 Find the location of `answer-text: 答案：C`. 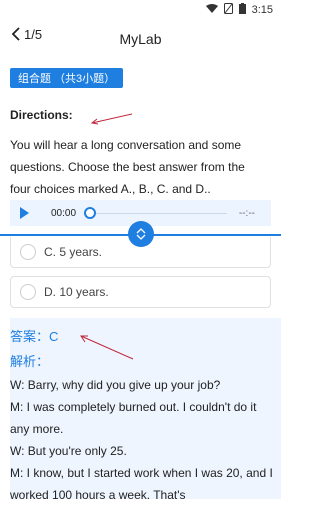

answer-text: 答案：C is located at coordinates (34, 336).